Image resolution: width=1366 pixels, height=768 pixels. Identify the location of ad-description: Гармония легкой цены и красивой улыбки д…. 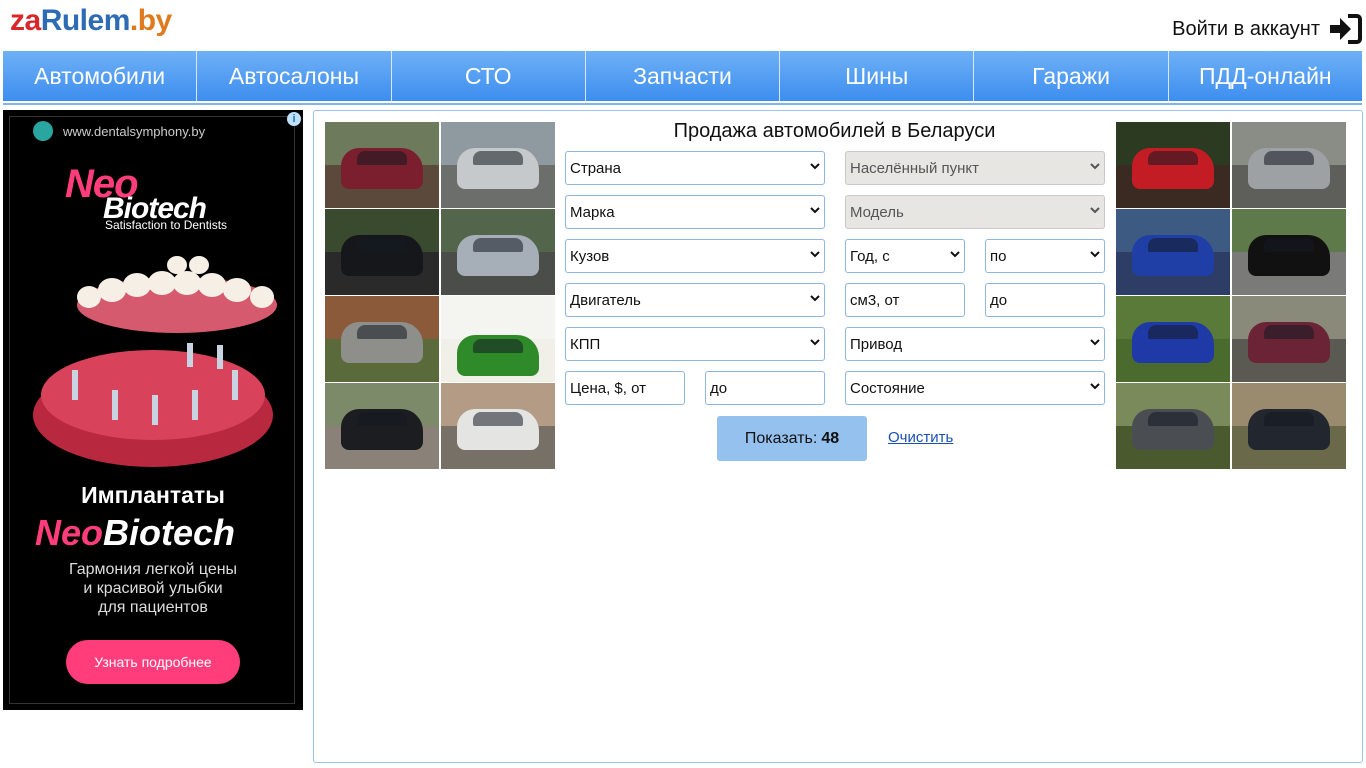
(153, 588).